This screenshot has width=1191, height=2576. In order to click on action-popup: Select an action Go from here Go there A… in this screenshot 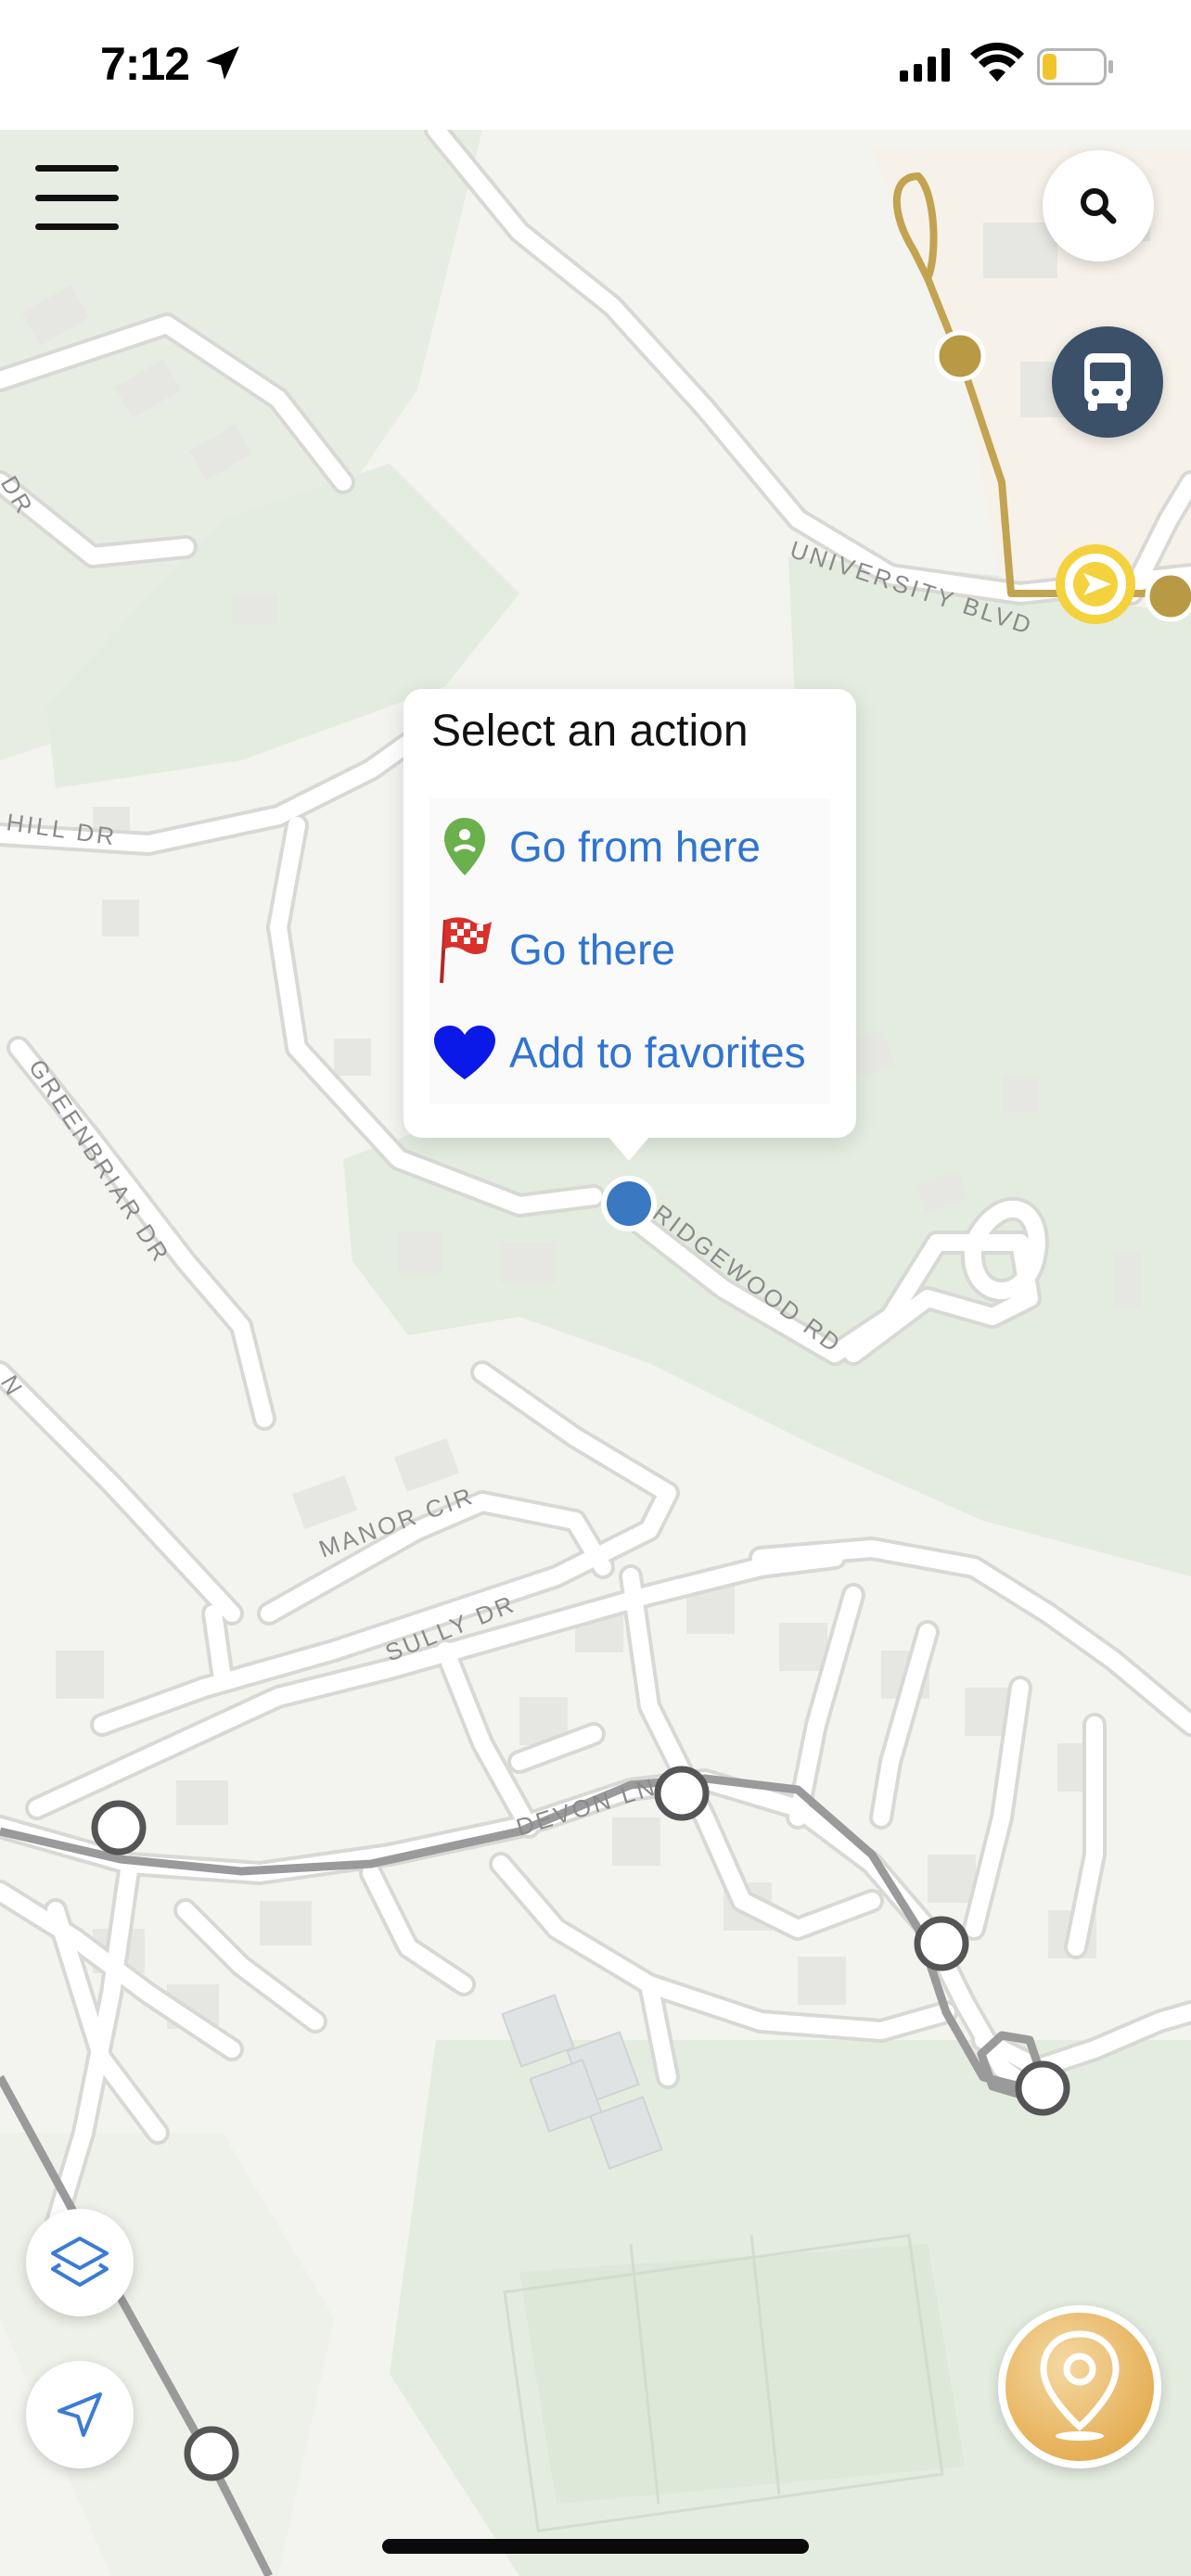, I will do `click(629, 913)`.